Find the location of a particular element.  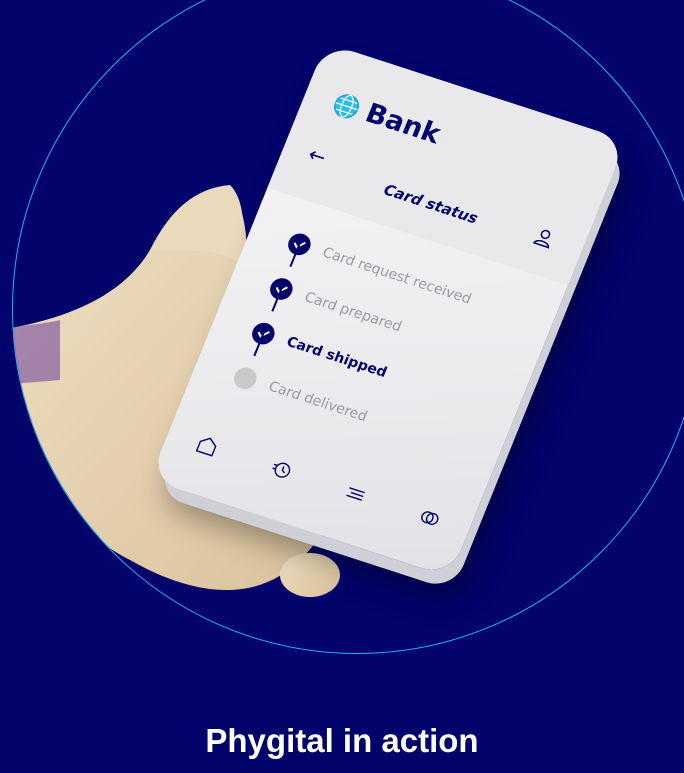

headline: Phygital in action is located at coordinates (342, 740).